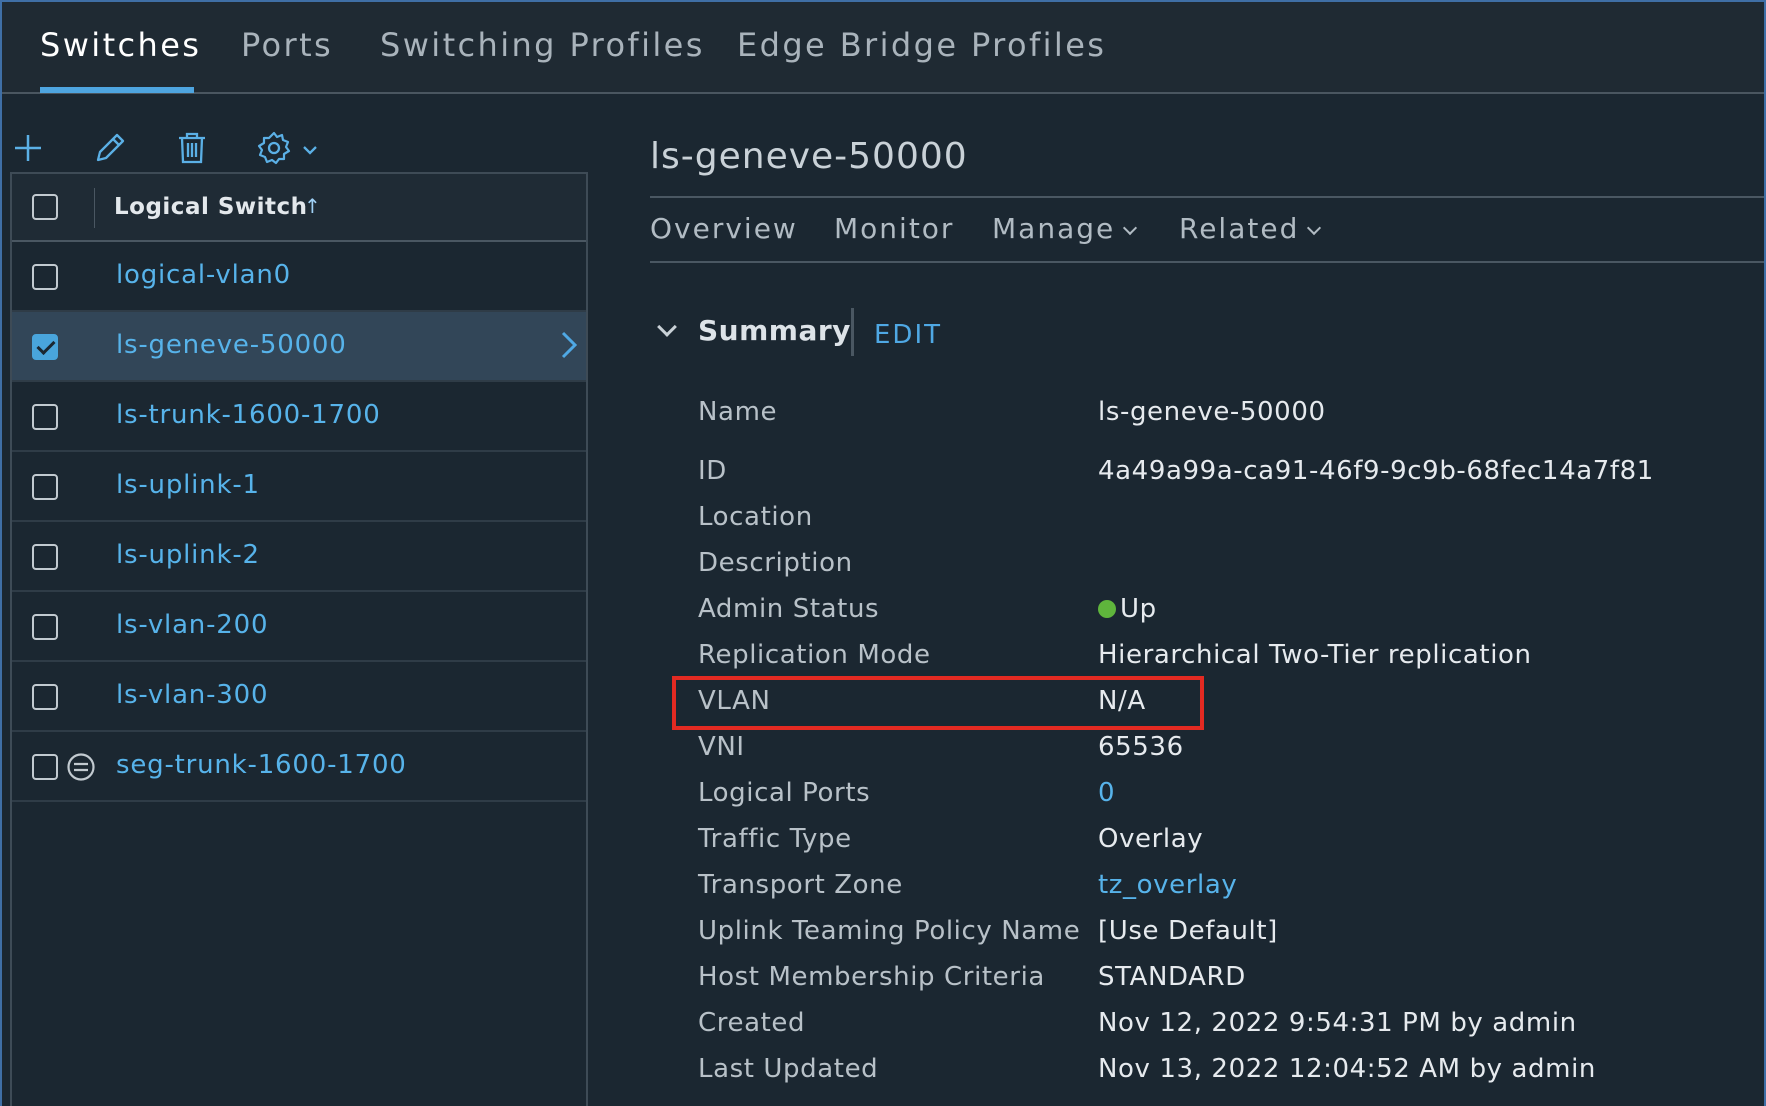  Describe the element at coordinates (667, 327) in the screenshot. I see `collapse-chevron-icon` at that location.